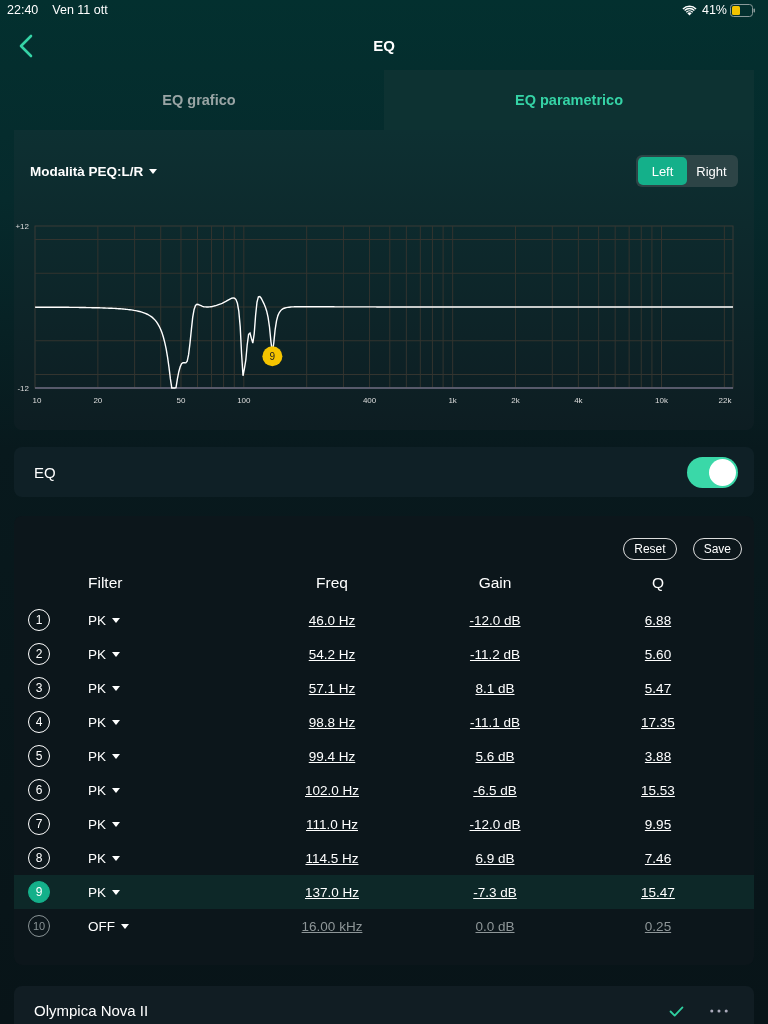 The height and width of the screenshot is (1024, 768). Describe the element at coordinates (661, 400) in the screenshot. I see `axis-label: 10k` at that location.